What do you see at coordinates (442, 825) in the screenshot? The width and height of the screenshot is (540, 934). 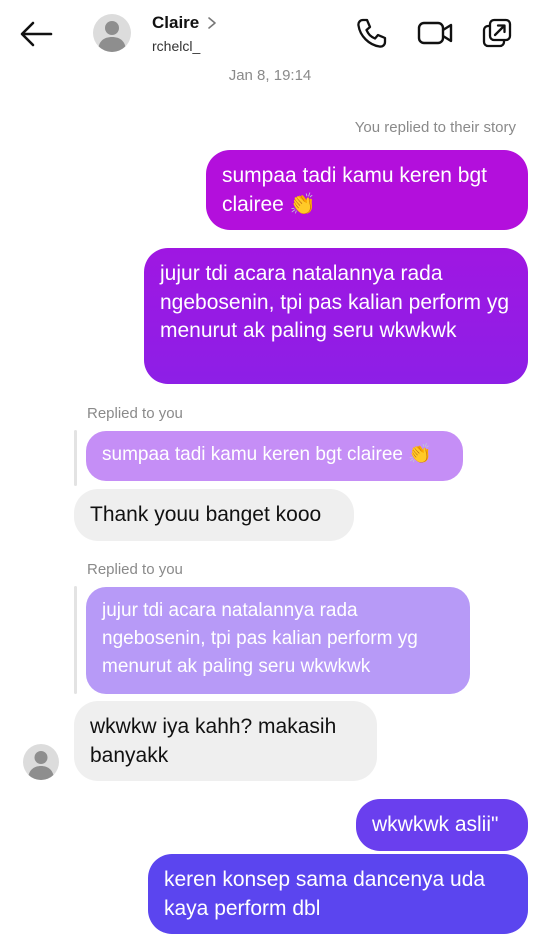 I see `message-bubble-outgoing: wkwkwk aslii"` at bounding box center [442, 825].